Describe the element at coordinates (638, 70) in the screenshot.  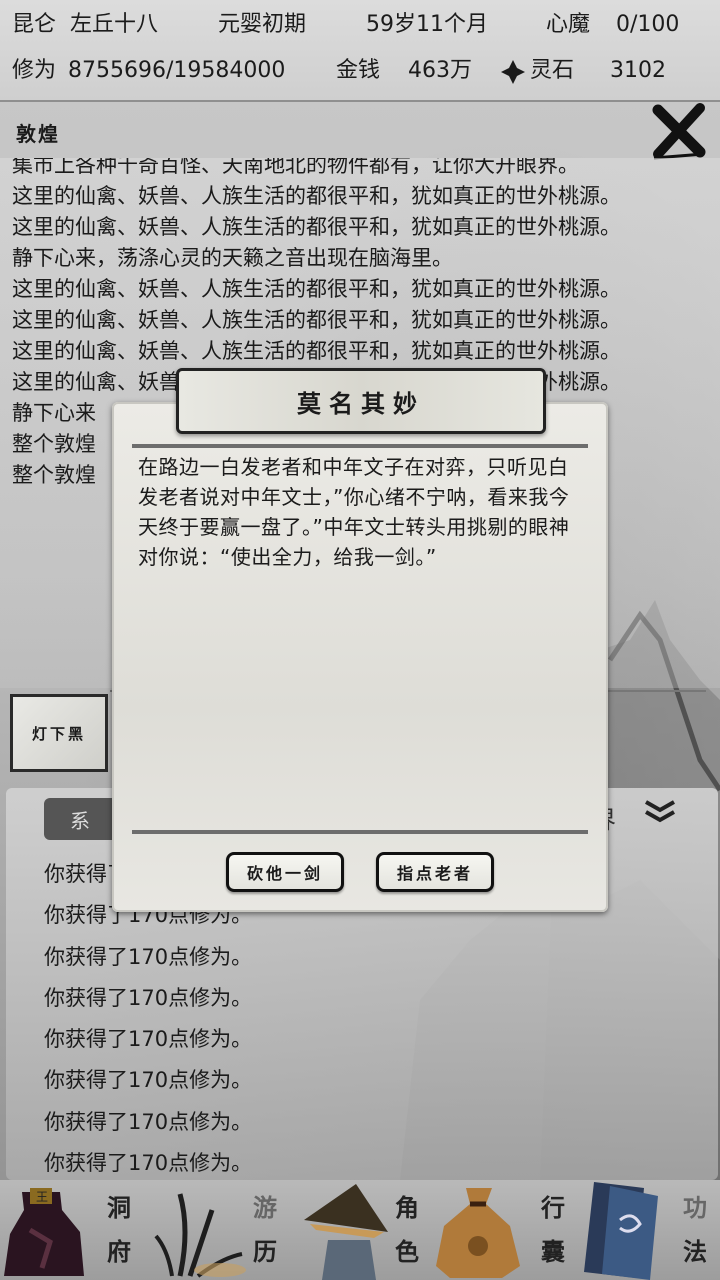
I see `spirit-stone-value: 3102` at that location.